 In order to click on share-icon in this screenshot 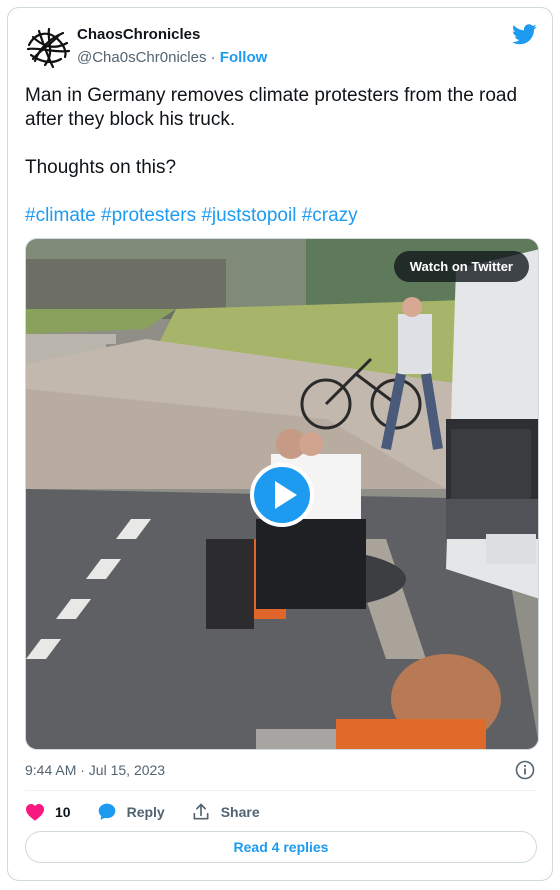, I will do `click(201, 811)`.